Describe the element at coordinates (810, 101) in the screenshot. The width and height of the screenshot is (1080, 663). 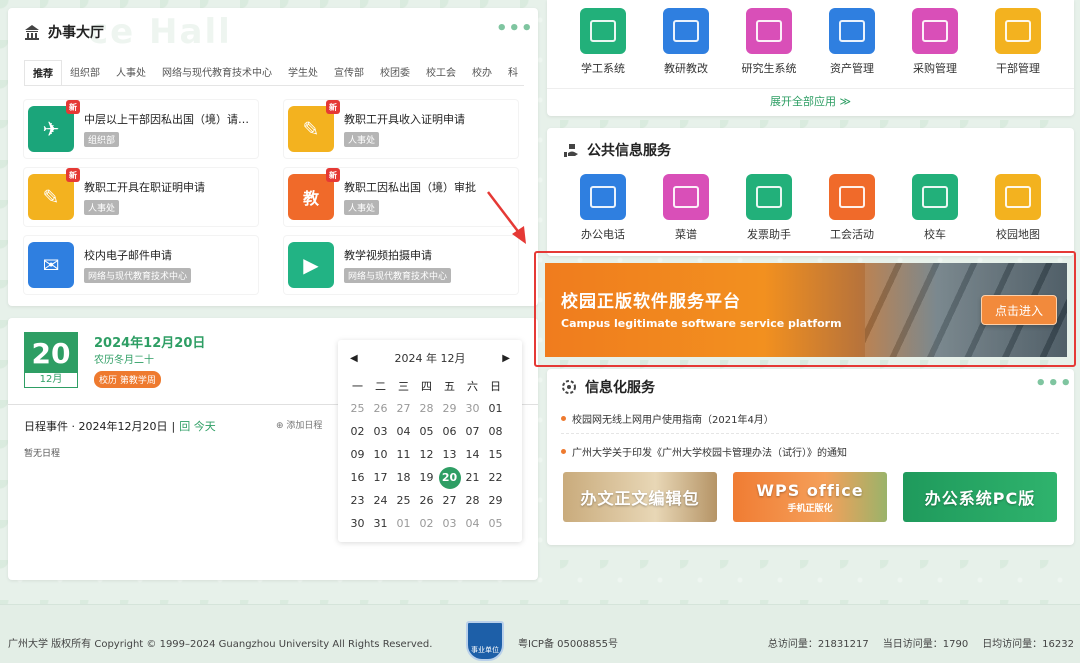
I see `expand-all-apps-button: 展开全部应用 ≫` at that location.